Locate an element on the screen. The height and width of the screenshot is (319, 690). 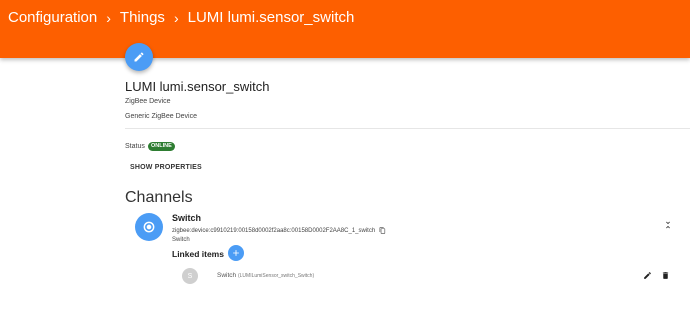
breadcrumb-current: LUMI lumi.sensor_switch is located at coordinates (271, 17).